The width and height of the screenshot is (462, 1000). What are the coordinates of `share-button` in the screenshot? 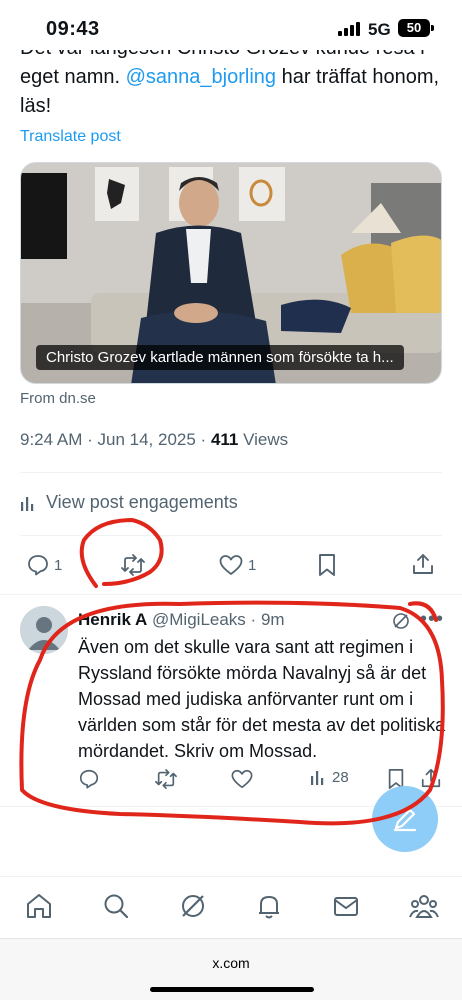 It's located at (423, 564).